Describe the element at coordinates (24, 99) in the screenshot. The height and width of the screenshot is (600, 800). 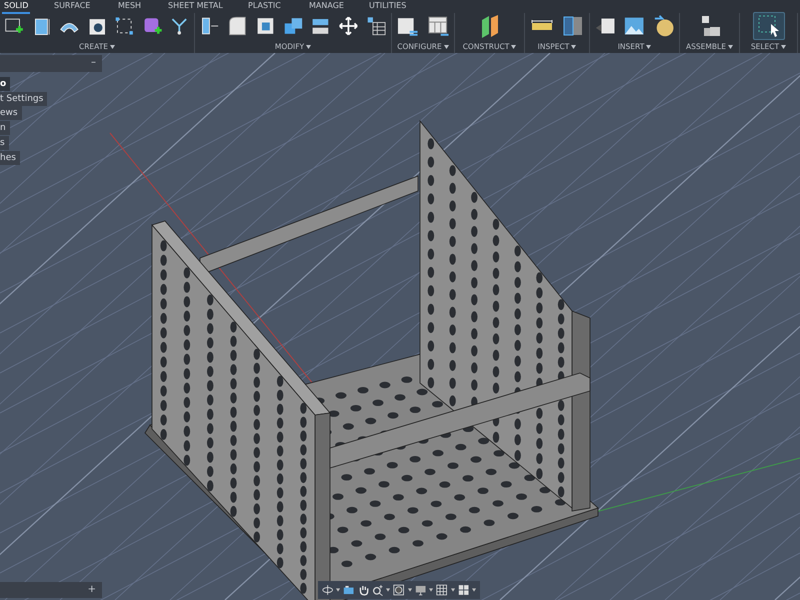
I see `browser-item: t Settings` at that location.